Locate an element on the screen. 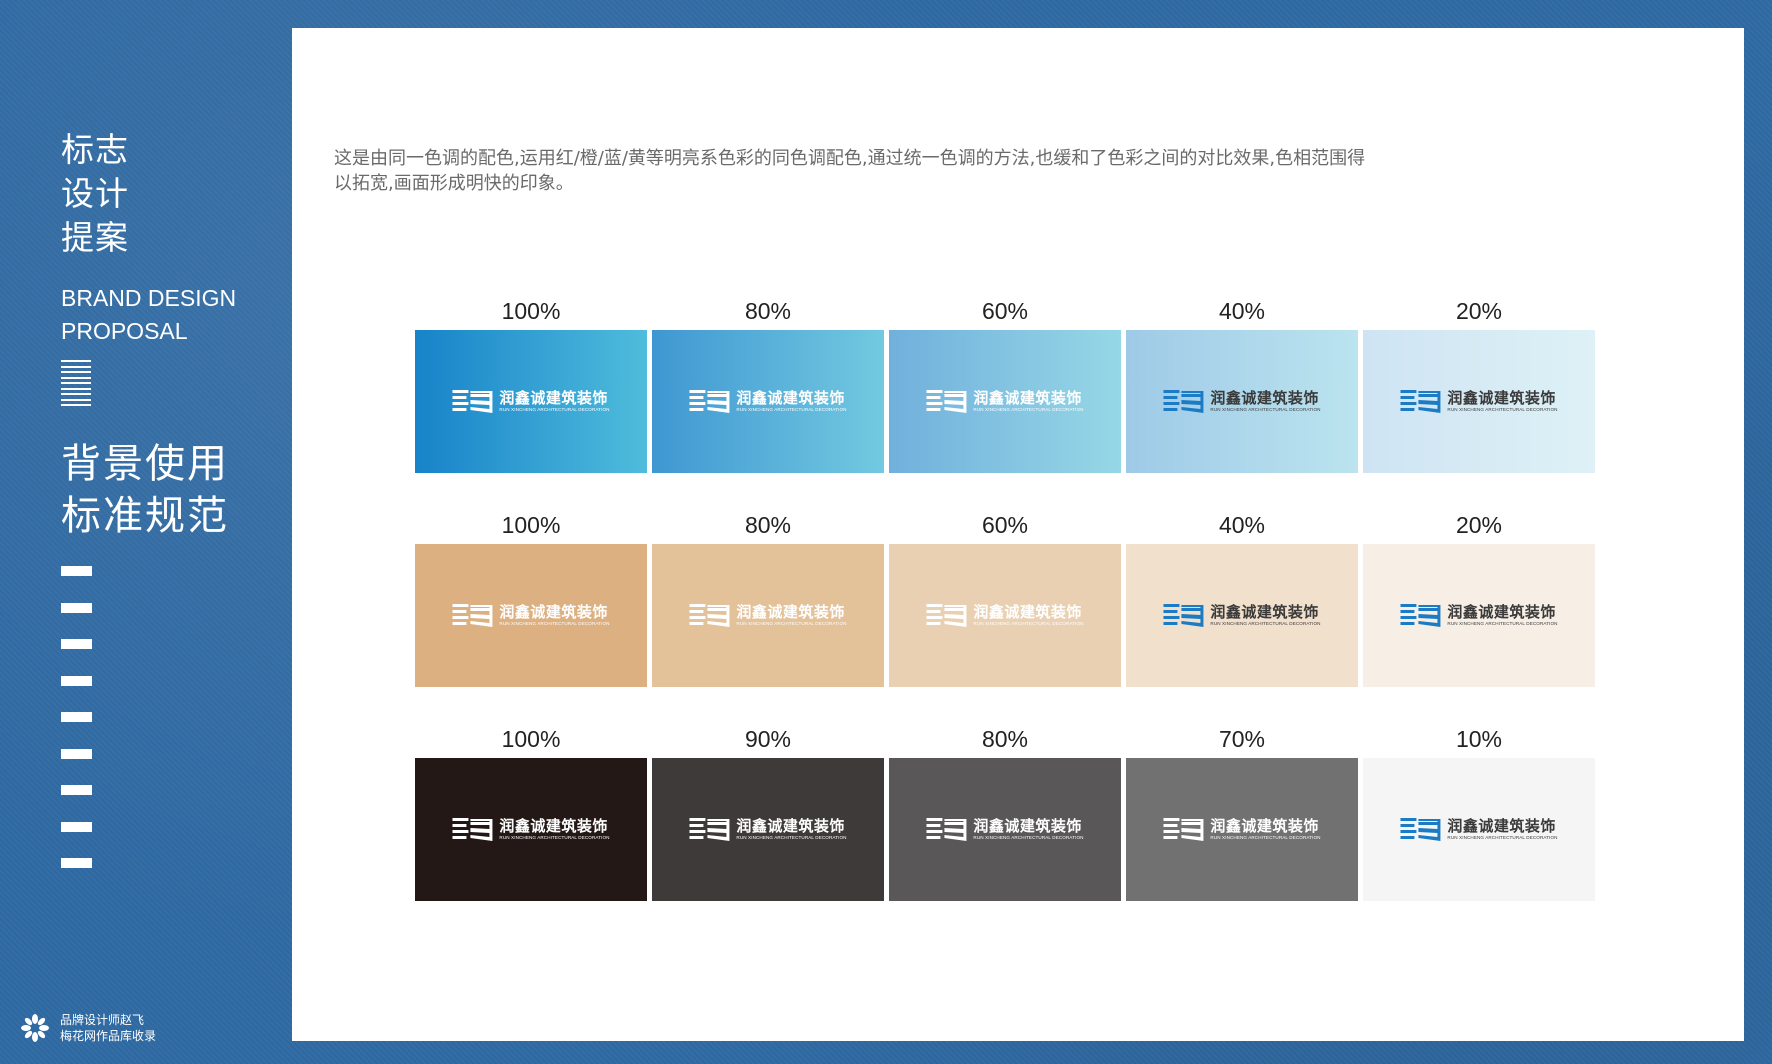  flower-icon is located at coordinates (35, 1028).